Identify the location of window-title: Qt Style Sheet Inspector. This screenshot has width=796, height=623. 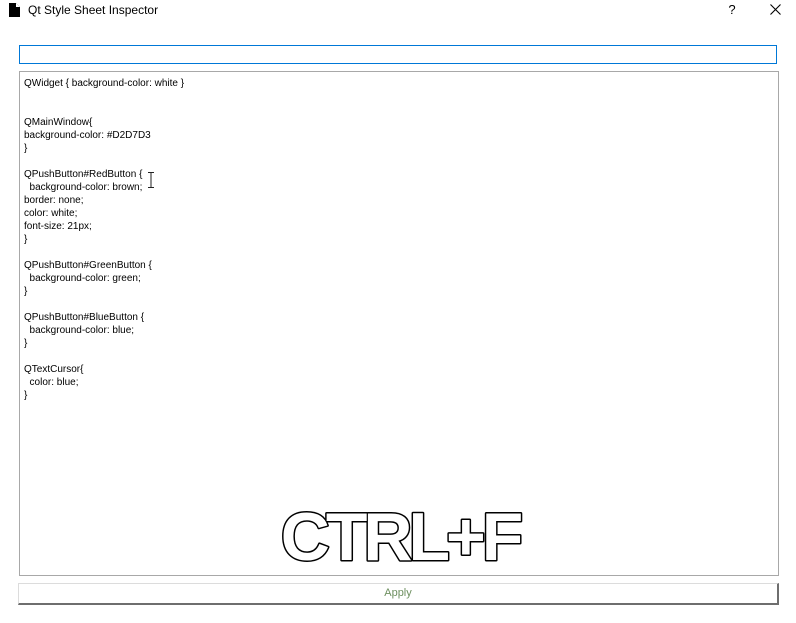
(93, 10).